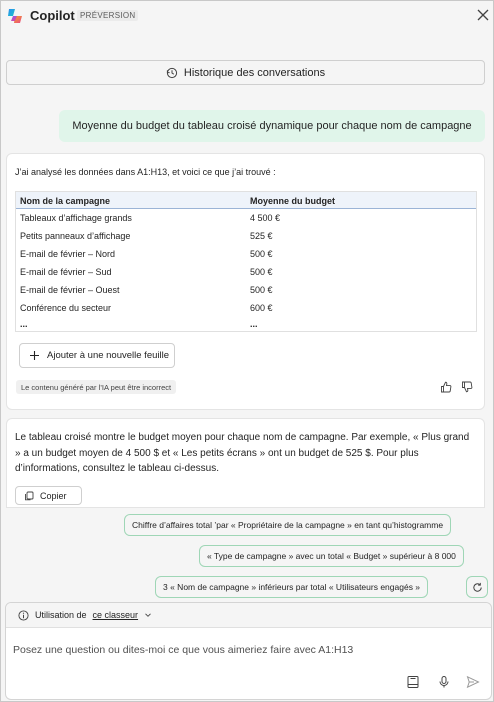 The width and height of the screenshot is (494, 702). Describe the element at coordinates (66, 308) in the screenshot. I see `cell-campaign: Conférence du secteur` at that location.